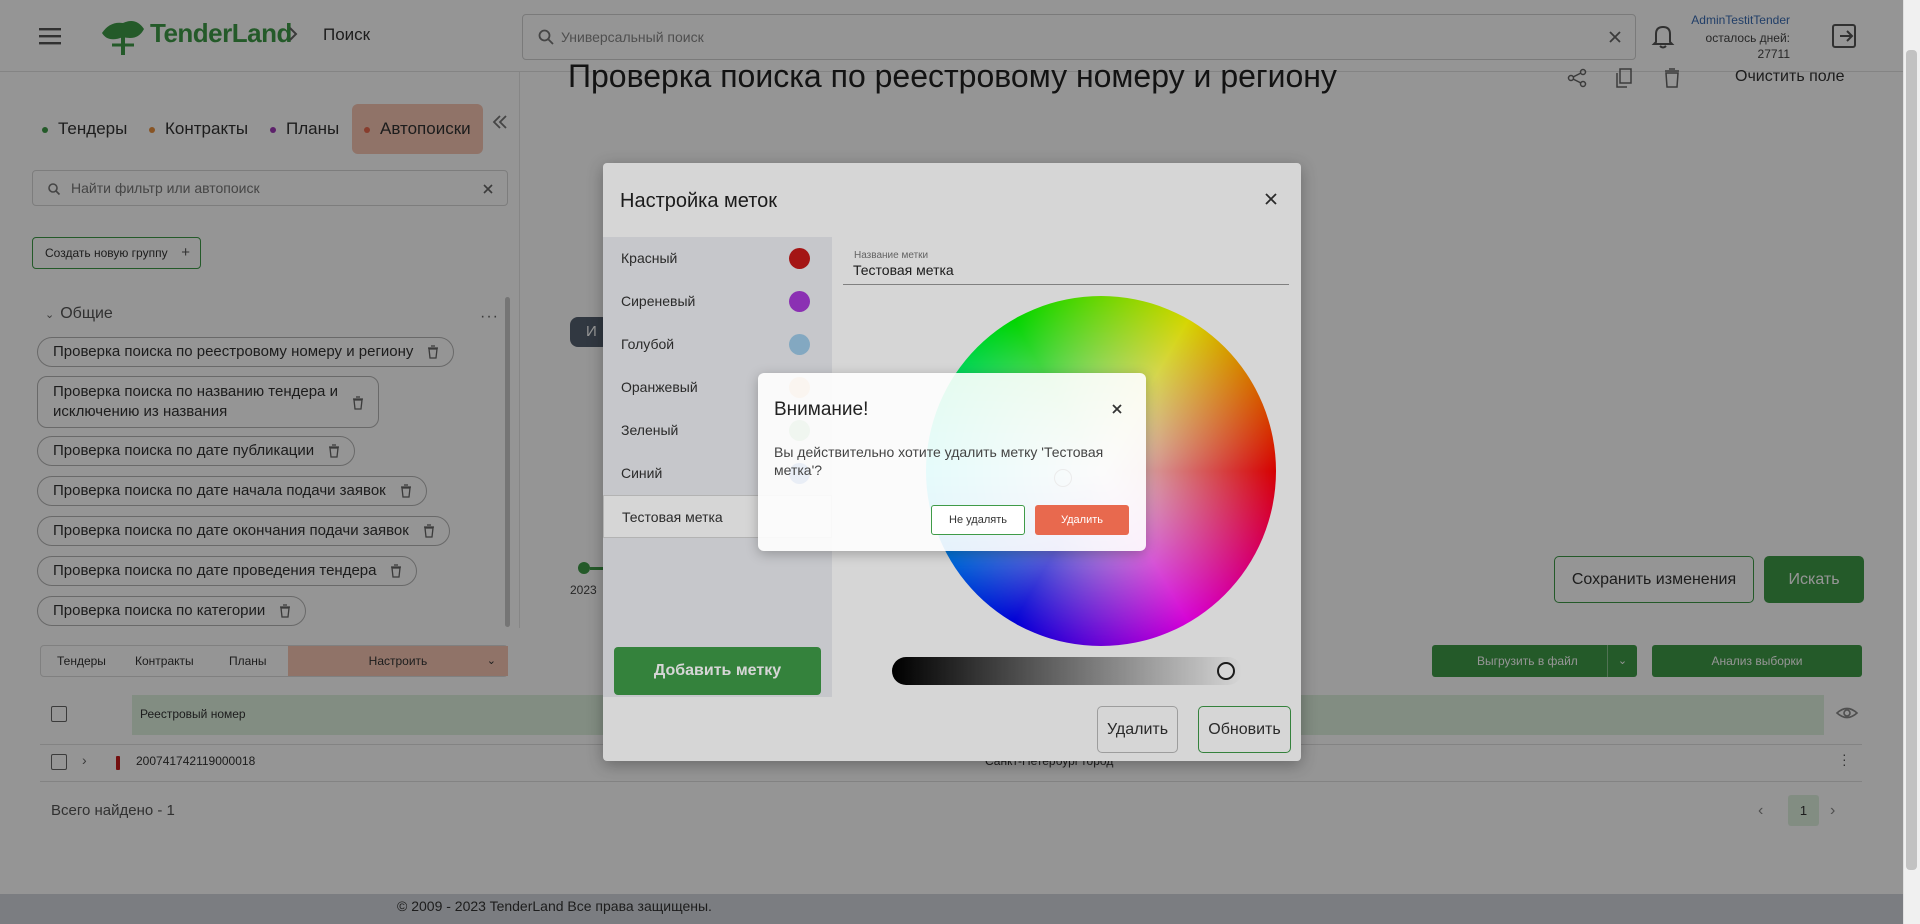 Image resolution: width=1920 pixels, height=924 pixels. Describe the element at coordinates (1911, 460) in the screenshot. I see `page-scrollbar-thumb` at that location.